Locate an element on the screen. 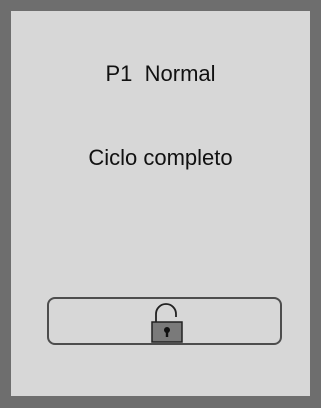 The width and height of the screenshot is (321, 408). unlocked-padlock-icon is located at coordinates (167, 323).